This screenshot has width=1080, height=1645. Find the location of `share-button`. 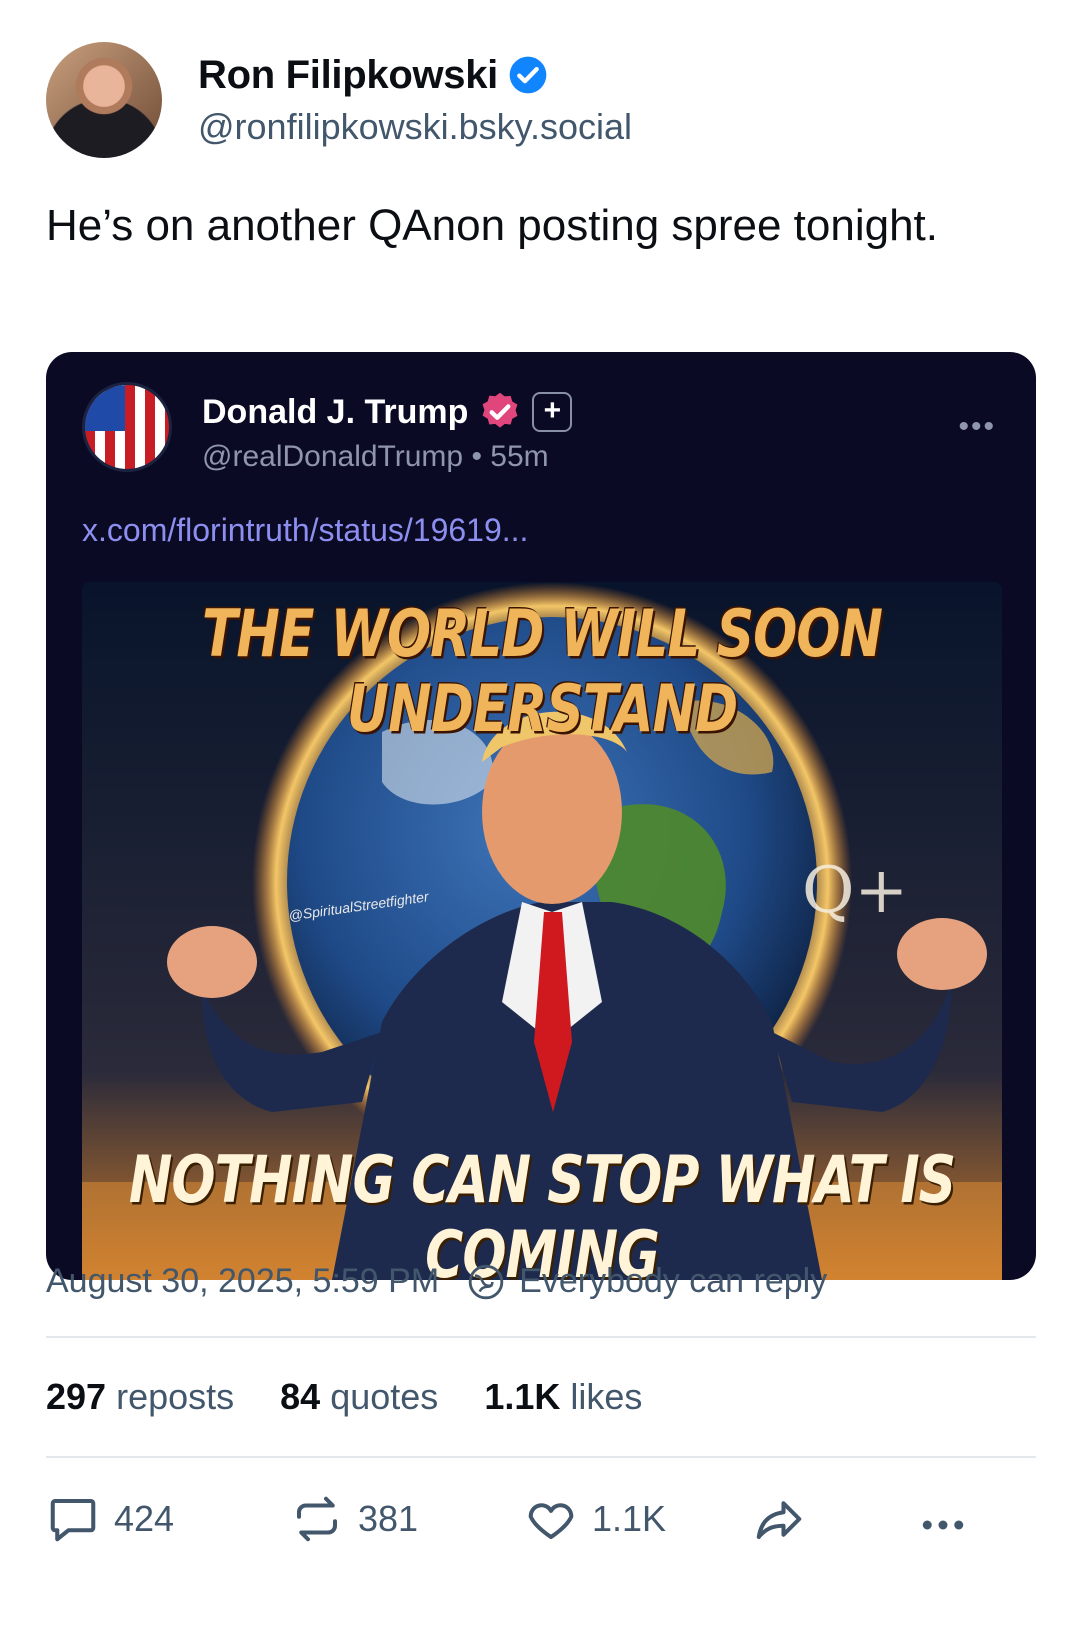

share-button is located at coordinates (786, 1519).